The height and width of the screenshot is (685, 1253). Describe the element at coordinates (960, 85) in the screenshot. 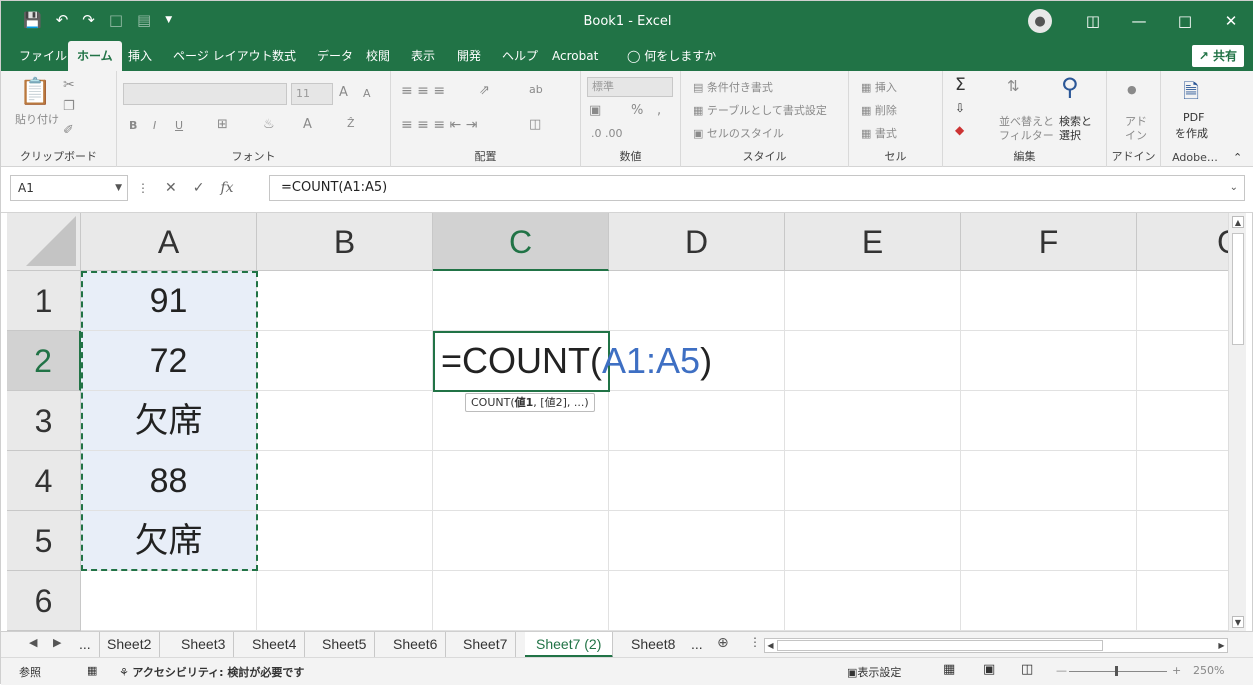

I see `autosum-icon: Σ` at that location.